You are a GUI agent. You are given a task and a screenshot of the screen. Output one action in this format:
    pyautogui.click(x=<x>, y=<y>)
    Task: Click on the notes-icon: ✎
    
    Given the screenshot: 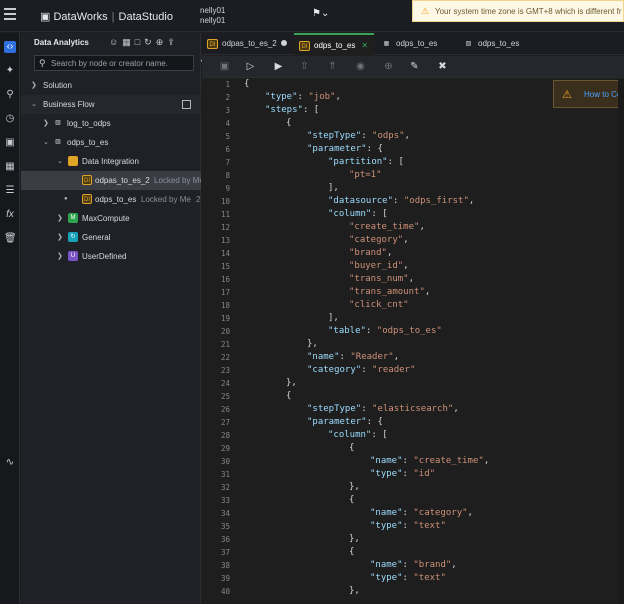 What is the action you would take?
    pyautogui.click(x=414, y=66)
    